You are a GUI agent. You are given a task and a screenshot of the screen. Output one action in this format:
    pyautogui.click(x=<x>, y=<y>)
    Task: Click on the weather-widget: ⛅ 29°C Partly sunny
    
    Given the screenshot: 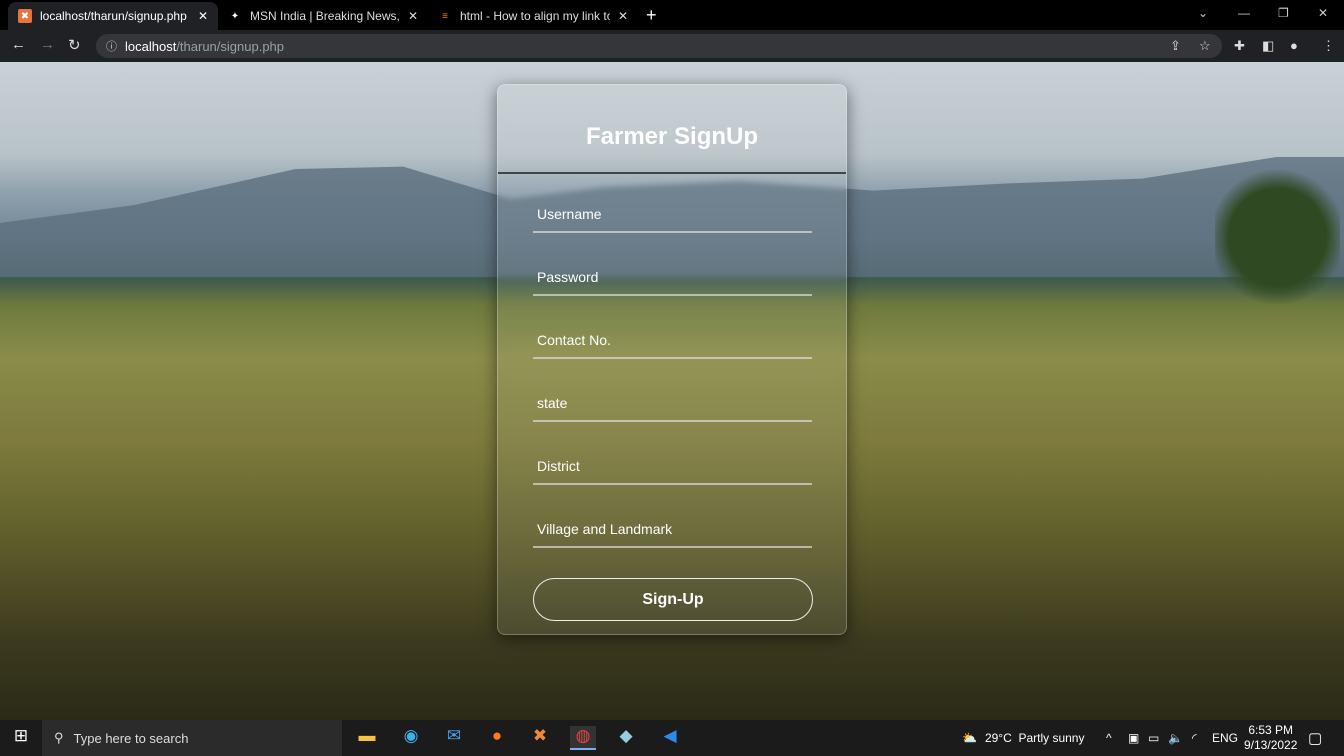 What is the action you would take?
    pyautogui.click(x=1023, y=738)
    